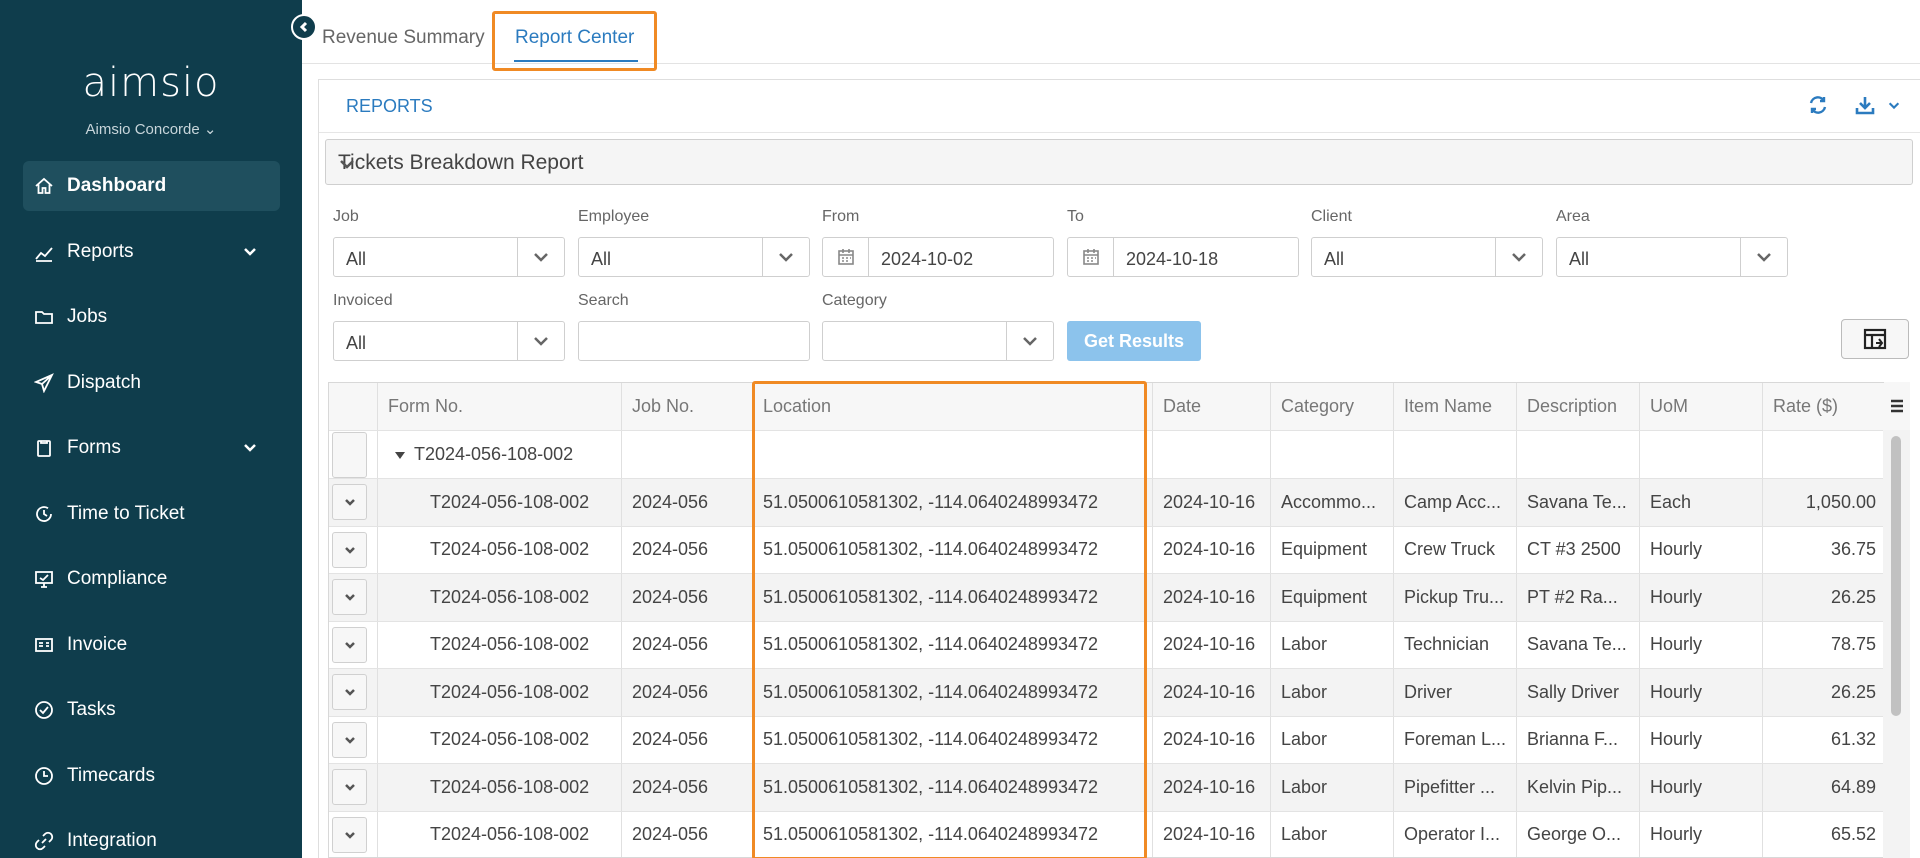  Describe the element at coordinates (304, 27) in the screenshot. I see `collapse-sidebar-button` at that location.